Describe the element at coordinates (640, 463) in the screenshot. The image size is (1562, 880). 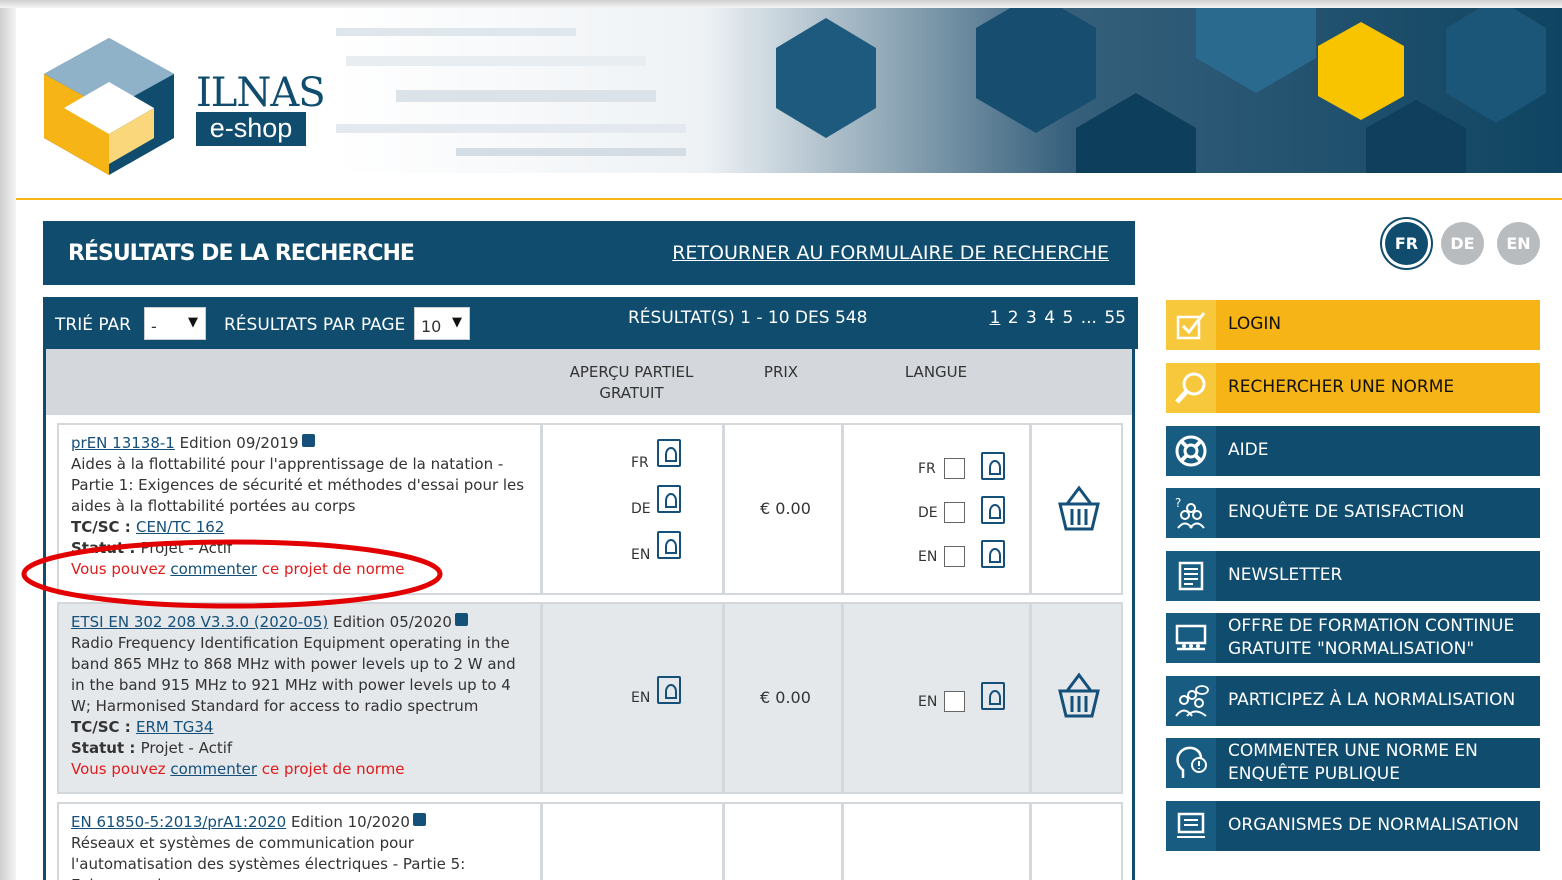
I see `preview-lang-fr: FR` at that location.